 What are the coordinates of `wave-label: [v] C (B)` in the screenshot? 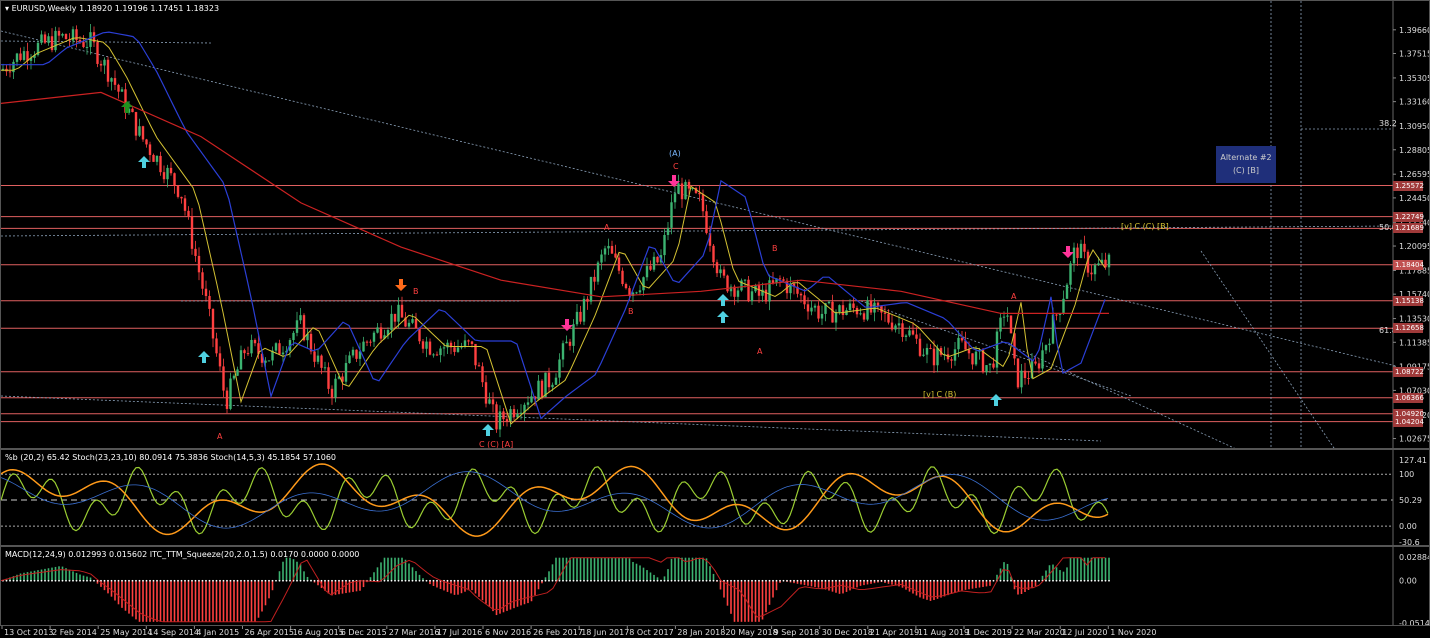 It's located at (939, 394).